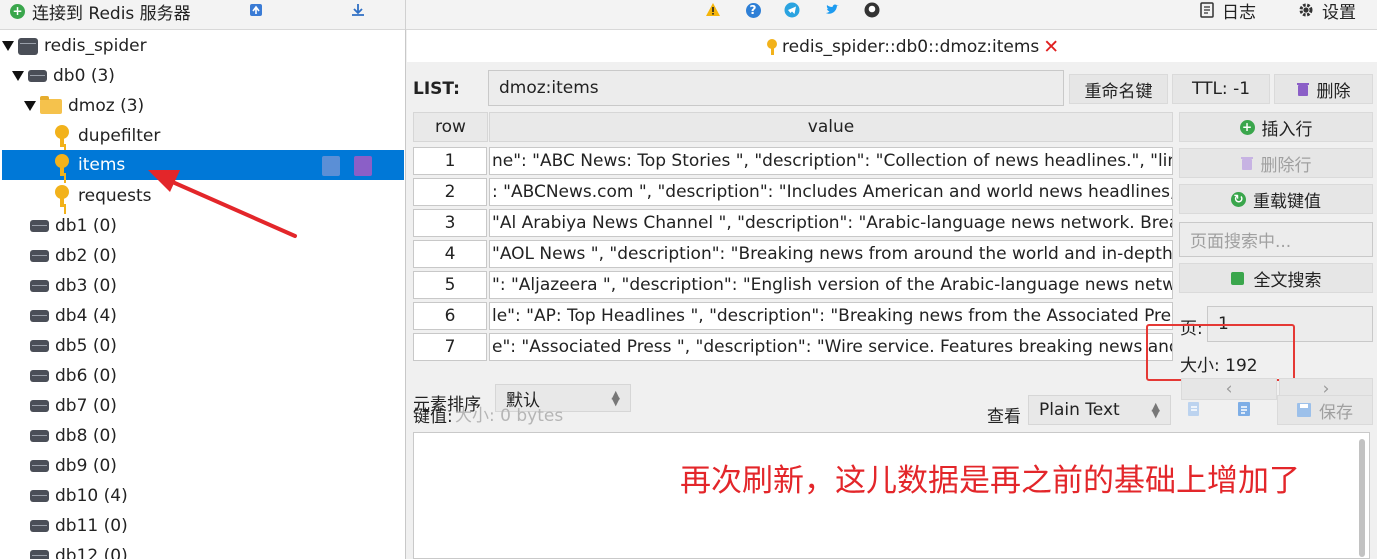 This screenshot has height=559, width=1377. I want to click on key-icon, so click(772, 47).